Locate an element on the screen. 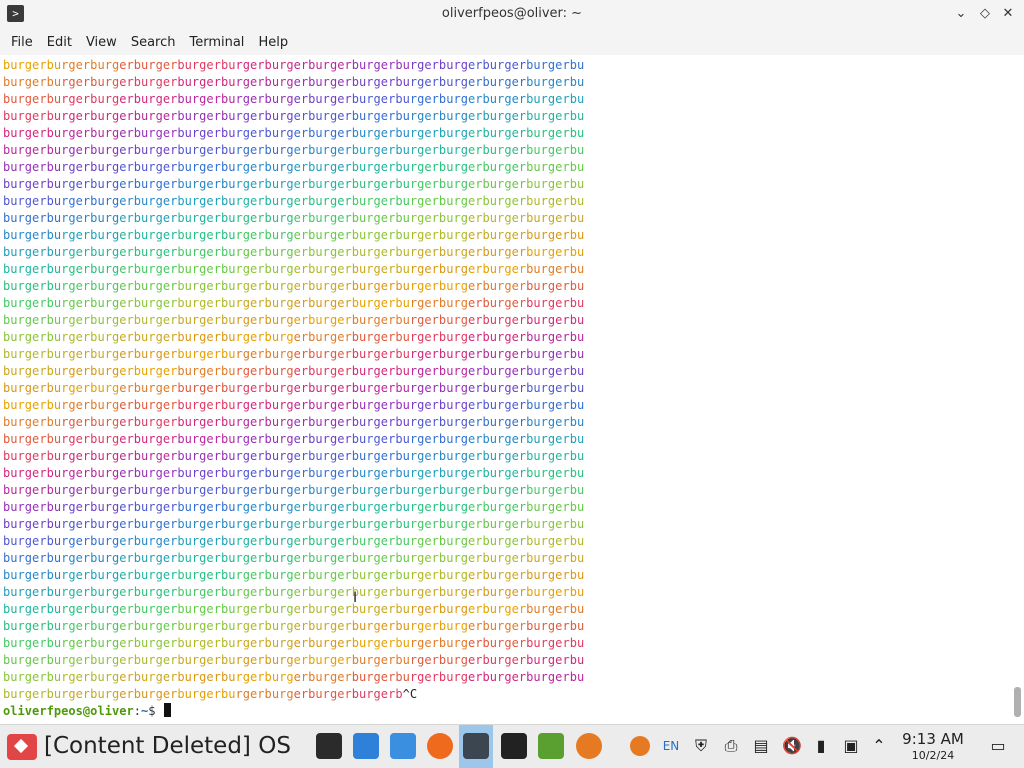  scrollbar-thumb is located at coordinates (1017, 702).